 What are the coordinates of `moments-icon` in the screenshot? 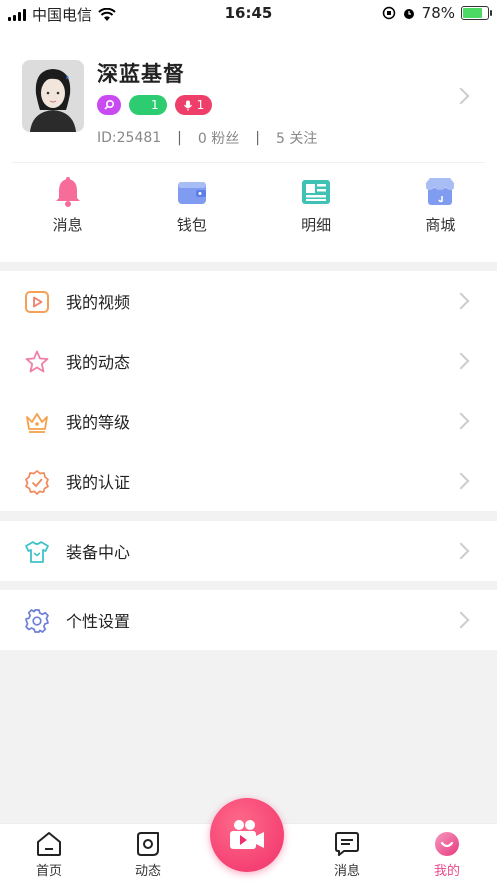 It's located at (148, 844).